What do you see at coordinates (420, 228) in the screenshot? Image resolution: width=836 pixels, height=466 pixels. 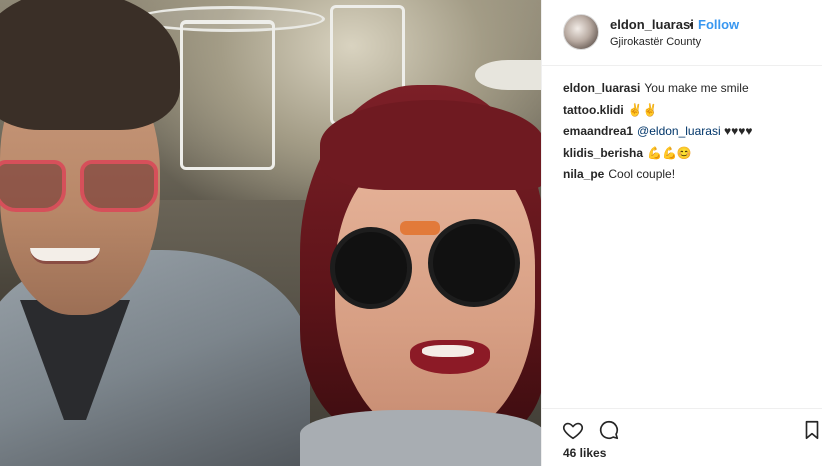 I see `sunglass-bridge` at bounding box center [420, 228].